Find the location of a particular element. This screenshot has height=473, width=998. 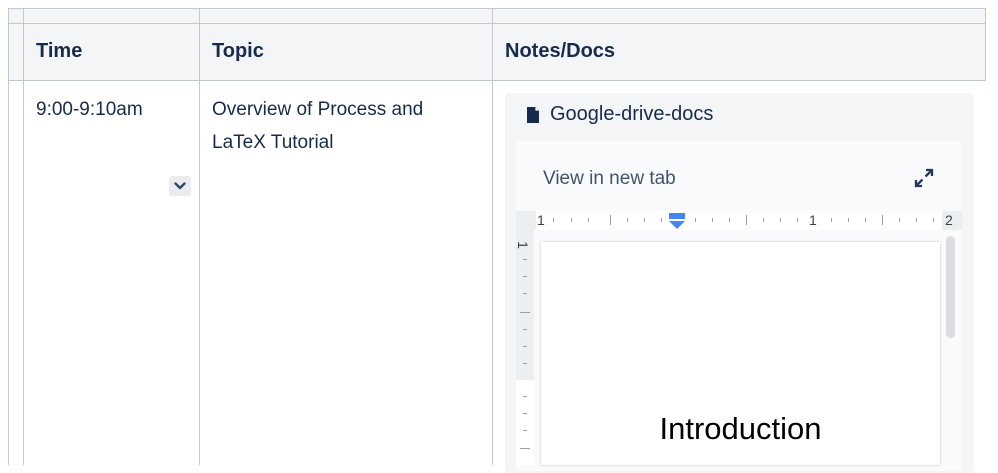

drive-file-title: Google-drive-docs is located at coordinates (631, 114).